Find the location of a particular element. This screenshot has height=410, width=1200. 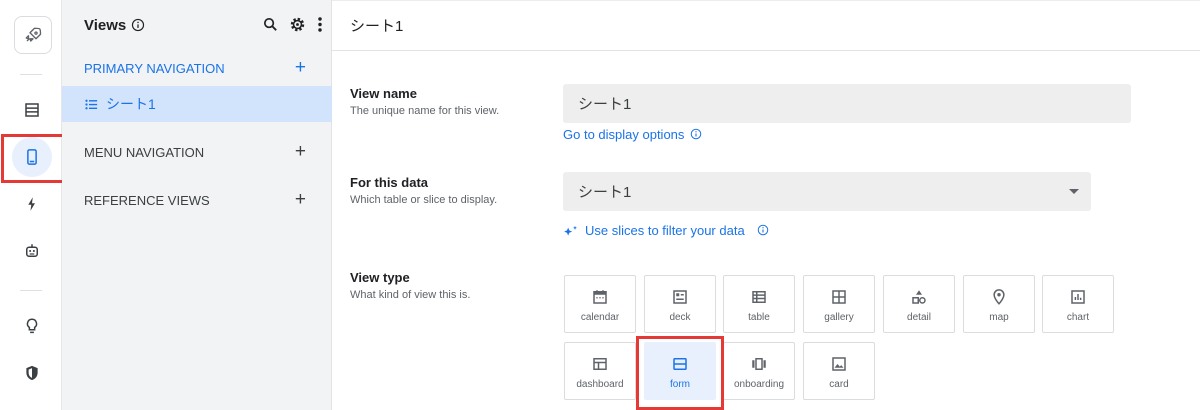

lightbulb-icon is located at coordinates (32, 326).